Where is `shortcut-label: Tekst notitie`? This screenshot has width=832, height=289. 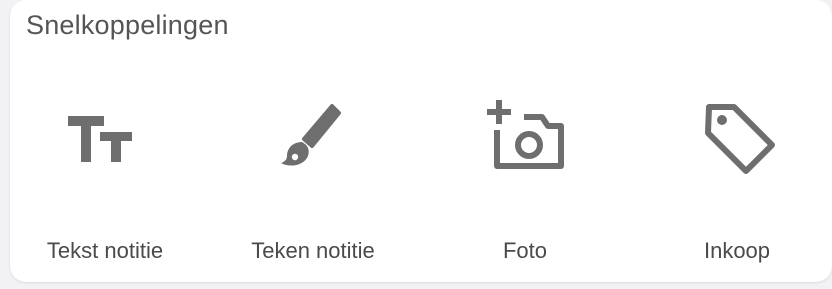 shortcut-label: Tekst notitie is located at coordinates (105, 250).